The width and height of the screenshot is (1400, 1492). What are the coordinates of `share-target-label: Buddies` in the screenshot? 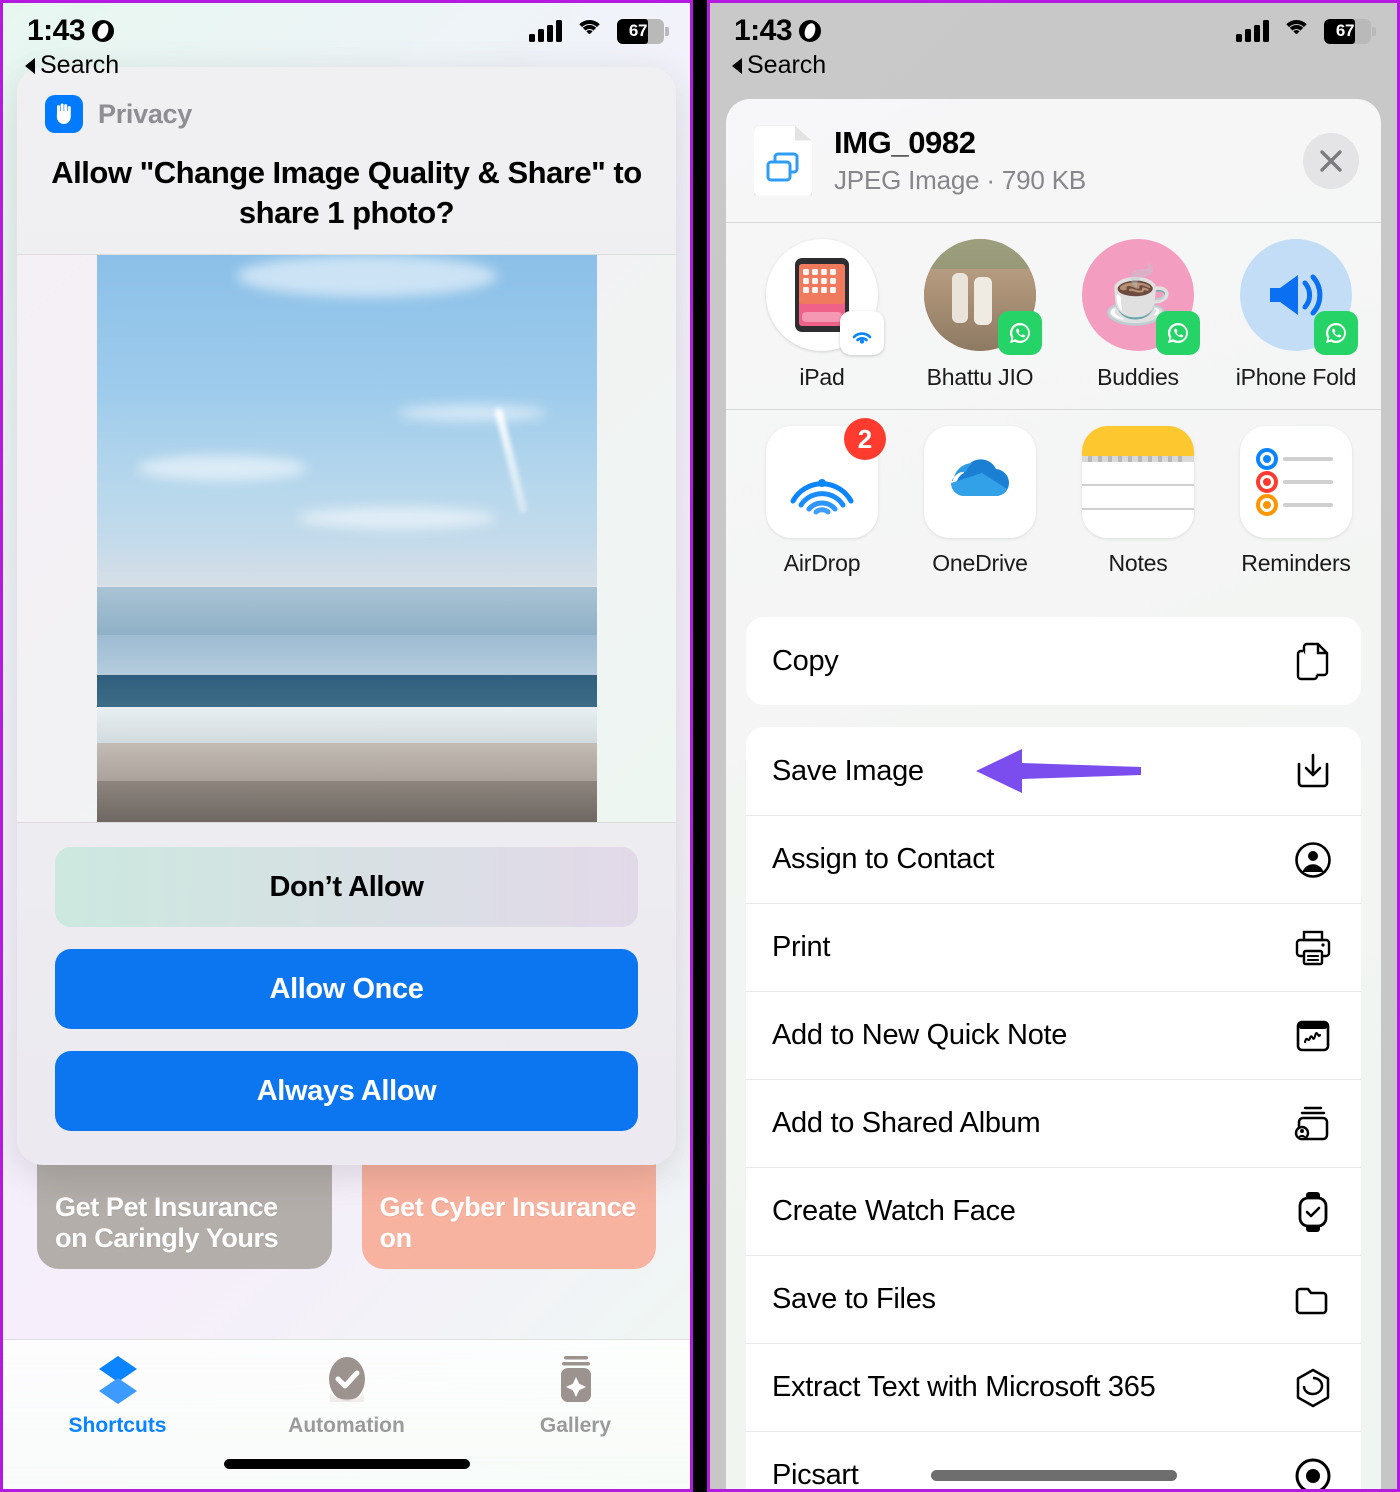 It's located at (1138, 377).